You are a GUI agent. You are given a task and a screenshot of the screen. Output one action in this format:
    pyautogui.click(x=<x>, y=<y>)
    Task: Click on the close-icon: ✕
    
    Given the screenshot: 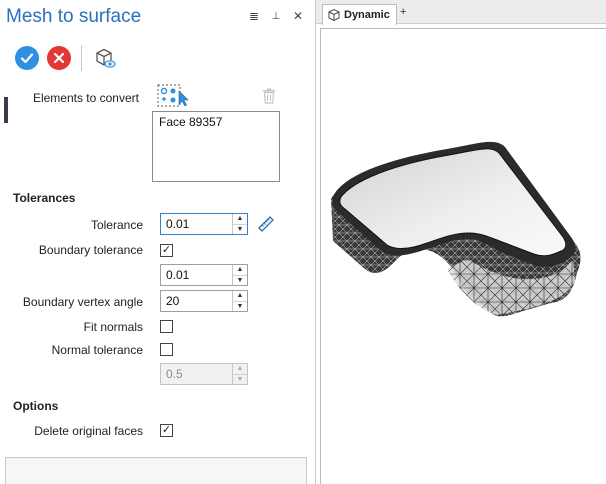 What is the action you would take?
    pyautogui.click(x=298, y=16)
    